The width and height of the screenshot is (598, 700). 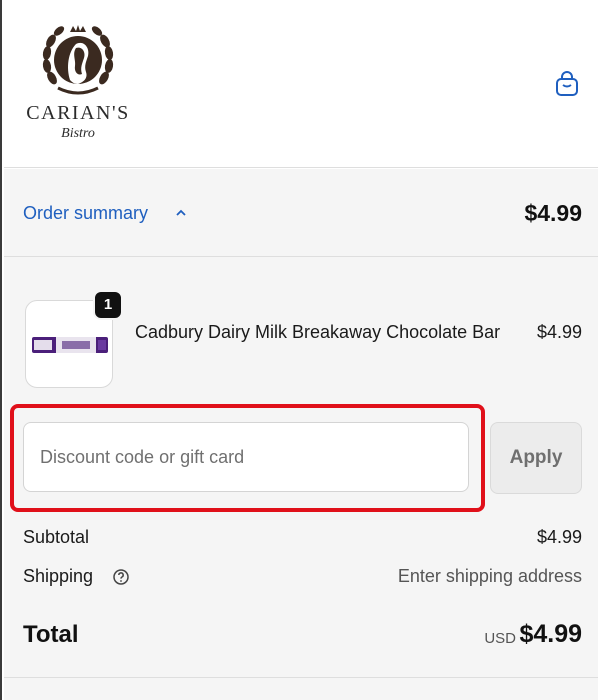 What do you see at coordinates (121, 577) in the screenshot?
I see `question-circle-icon` at bounding box center [121, 577].